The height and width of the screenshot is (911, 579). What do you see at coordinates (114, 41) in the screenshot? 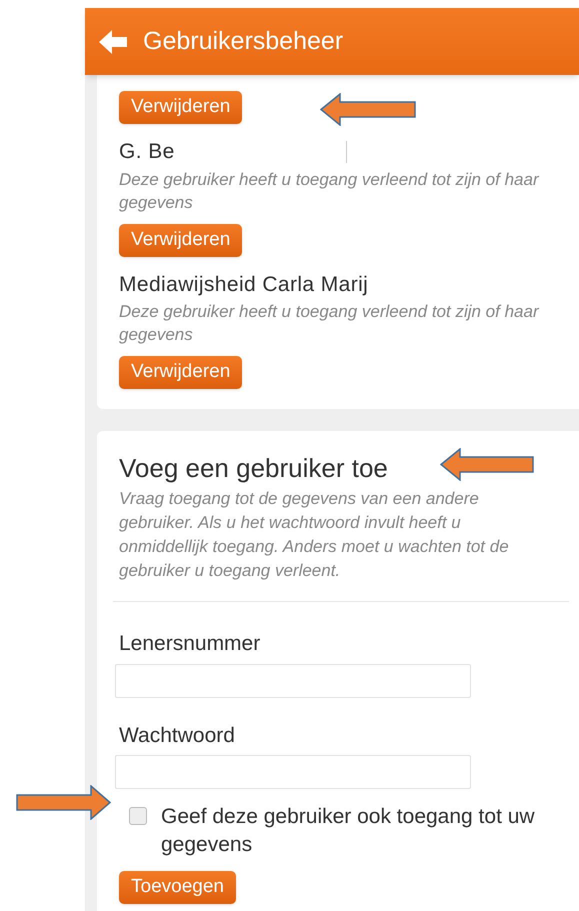
I see `back-arrow-icon` at bounding box center [114, 41].